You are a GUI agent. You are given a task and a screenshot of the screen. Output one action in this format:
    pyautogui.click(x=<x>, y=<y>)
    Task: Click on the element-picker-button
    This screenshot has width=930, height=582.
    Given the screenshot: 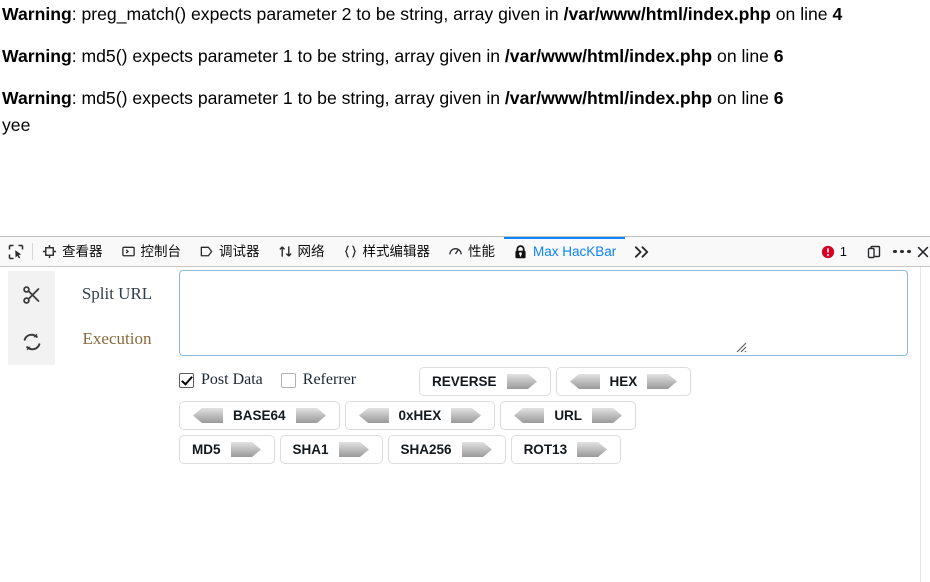 What is the action you would take?
    pyautogui.click(x=16, y=251)
    